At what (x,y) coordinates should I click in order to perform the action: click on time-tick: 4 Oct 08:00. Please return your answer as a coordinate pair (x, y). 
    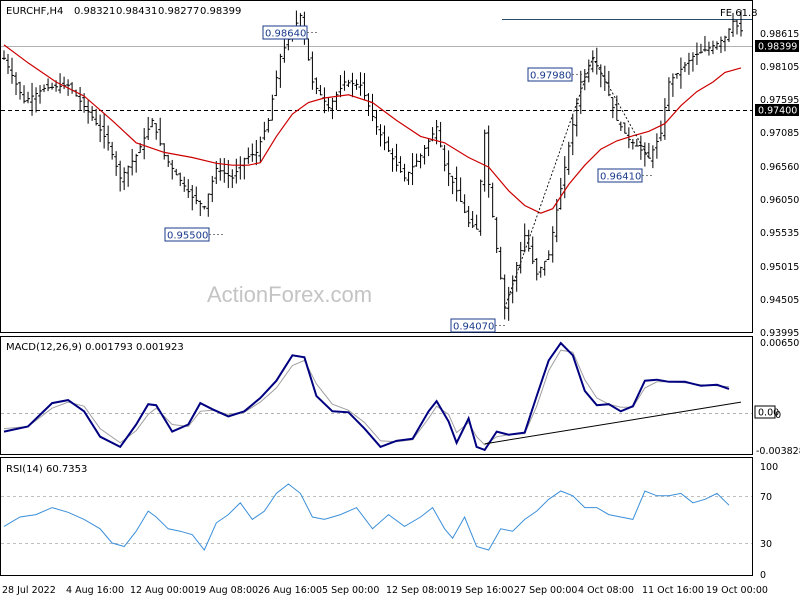
    Looking at the image, I should click on (606, 590).